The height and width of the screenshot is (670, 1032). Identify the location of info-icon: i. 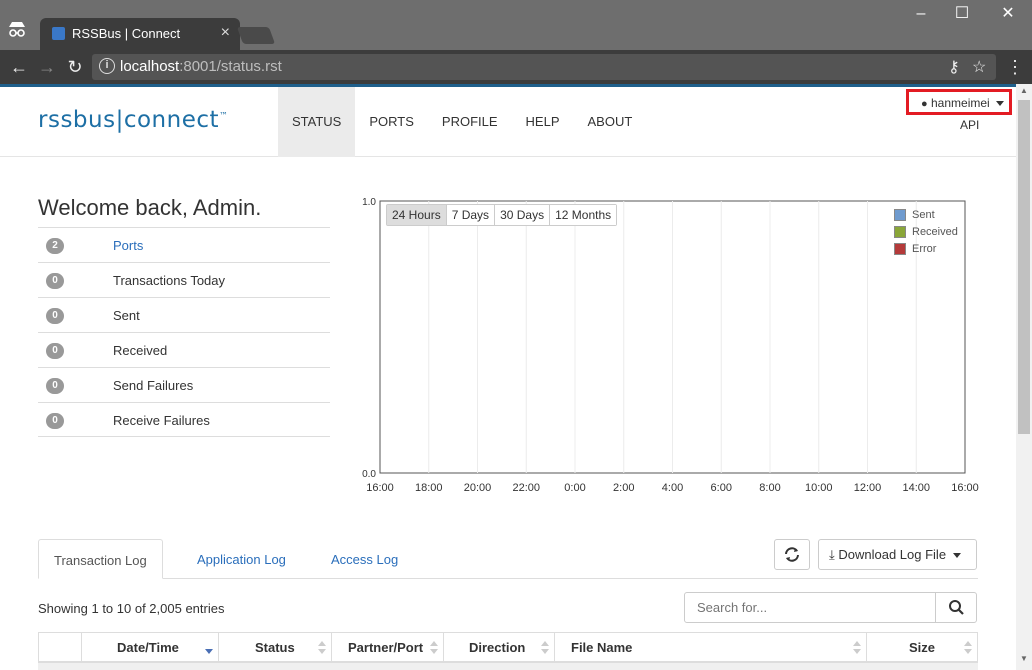
(107, 66).